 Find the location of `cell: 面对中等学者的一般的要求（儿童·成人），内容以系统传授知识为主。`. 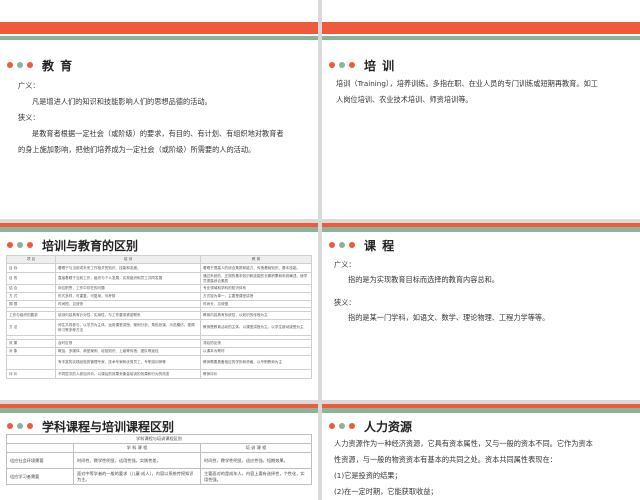

cell: 面对中等学者的一般的要求（儿童·成人），内容以系统传授知识为主。 is located at coordinates (137, 476).